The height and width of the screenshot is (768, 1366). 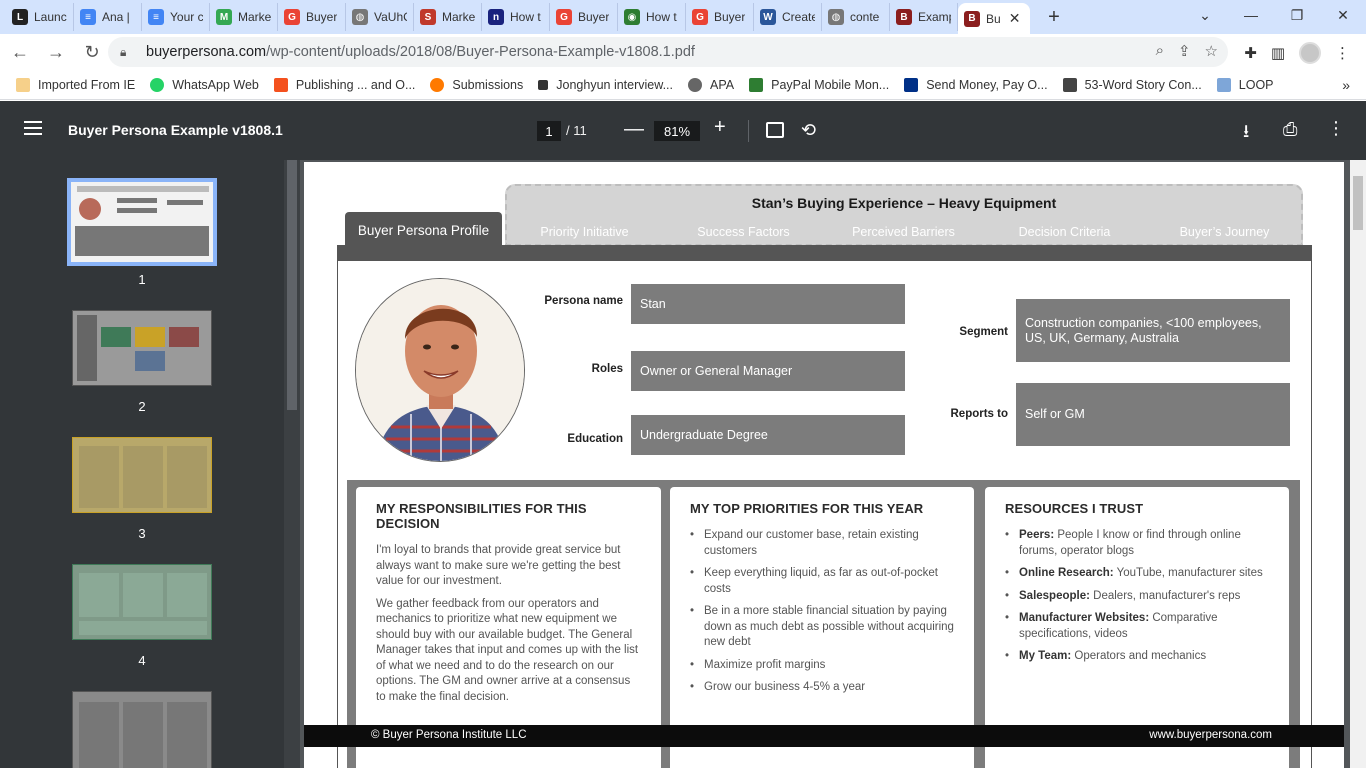 What do you see at coordinates (224, 17) in the screenshot?
I see `tab-favicon-icon: M` at bounding box center [224, 17].